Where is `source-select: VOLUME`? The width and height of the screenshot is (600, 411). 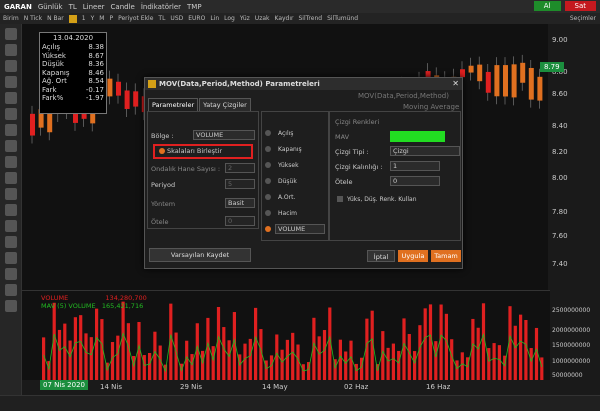 source-select: VOLUME is located at coordinates (300, 229).